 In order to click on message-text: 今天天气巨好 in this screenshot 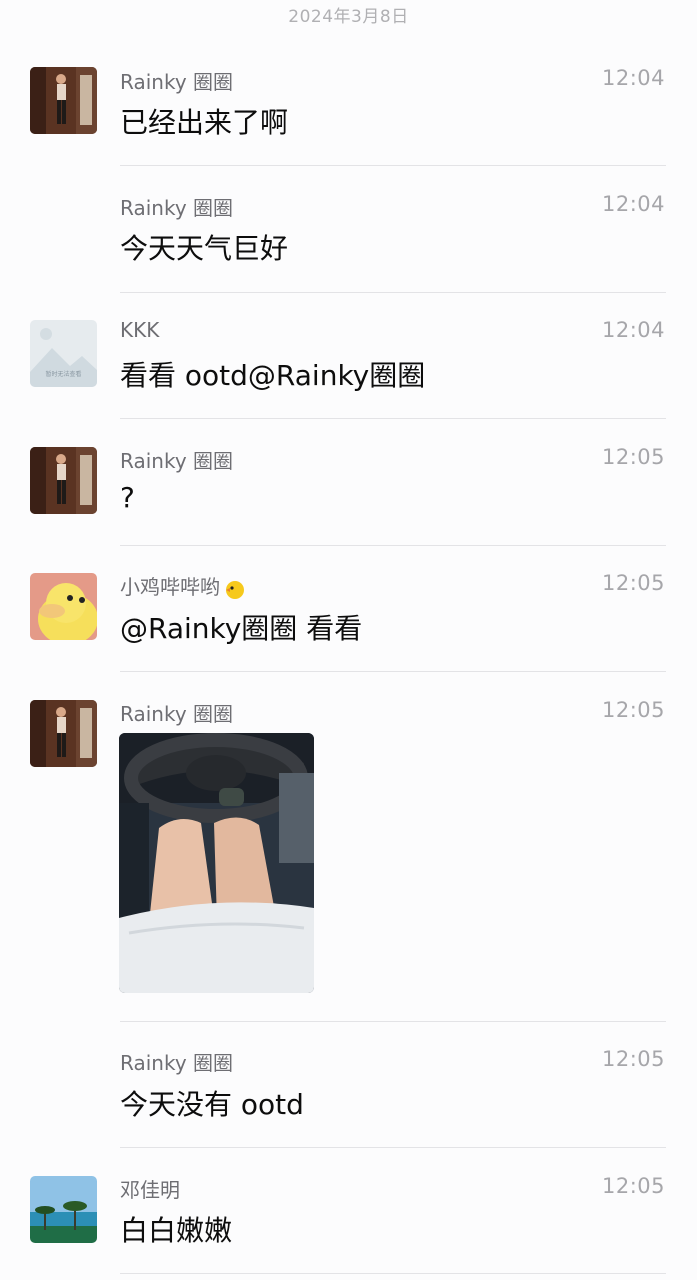, I will do `click(204, 247)`.